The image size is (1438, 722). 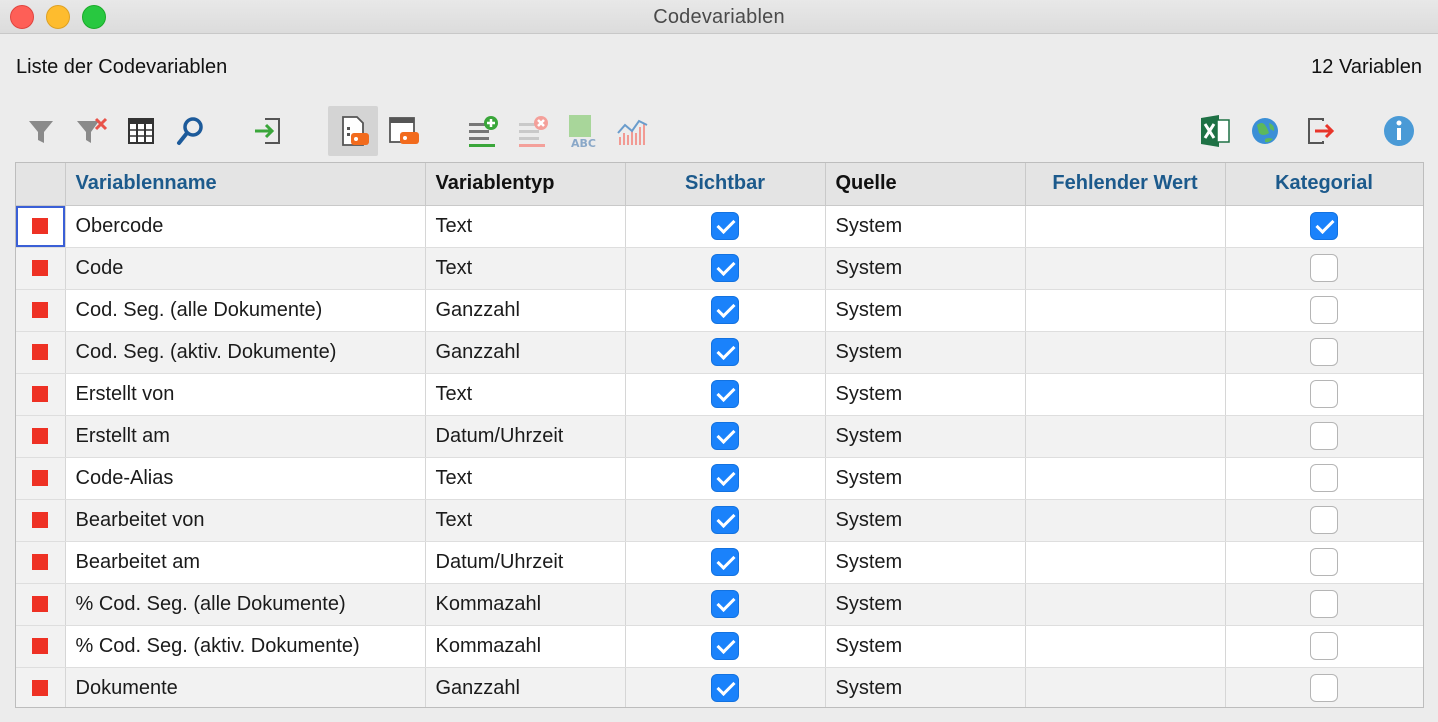 I want to click on export-button, so click(x=1319, y=131).